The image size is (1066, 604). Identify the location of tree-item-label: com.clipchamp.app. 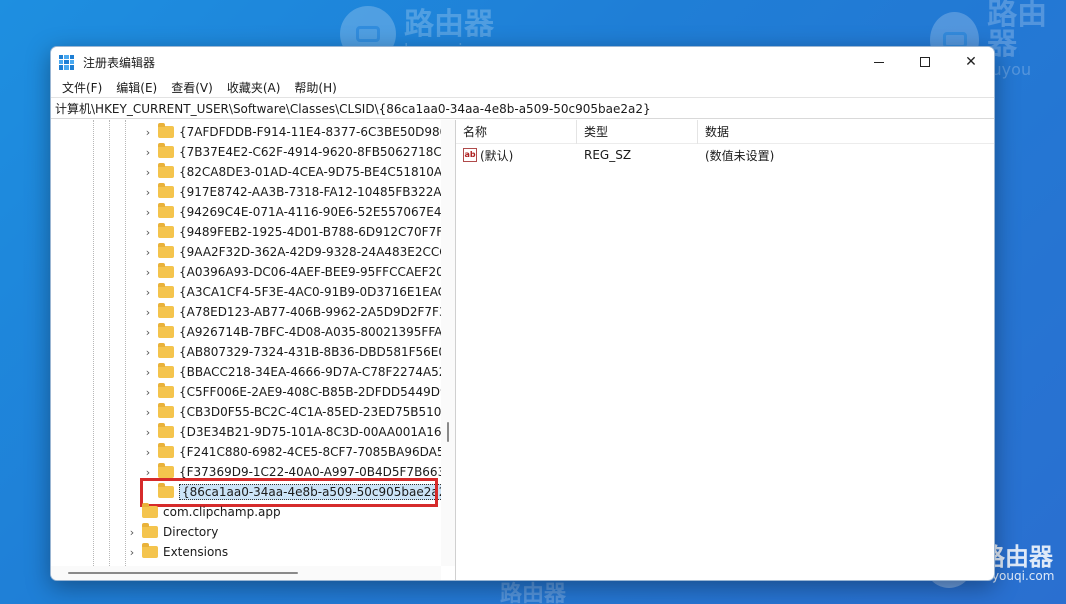
(222, 512).